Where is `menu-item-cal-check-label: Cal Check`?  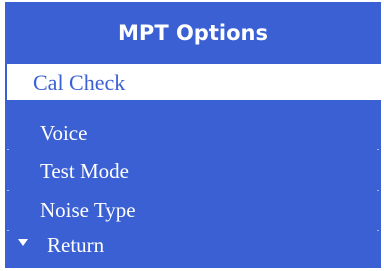
menu-item-cal-check-label: Cal Check is located at coordinates (79, 82).